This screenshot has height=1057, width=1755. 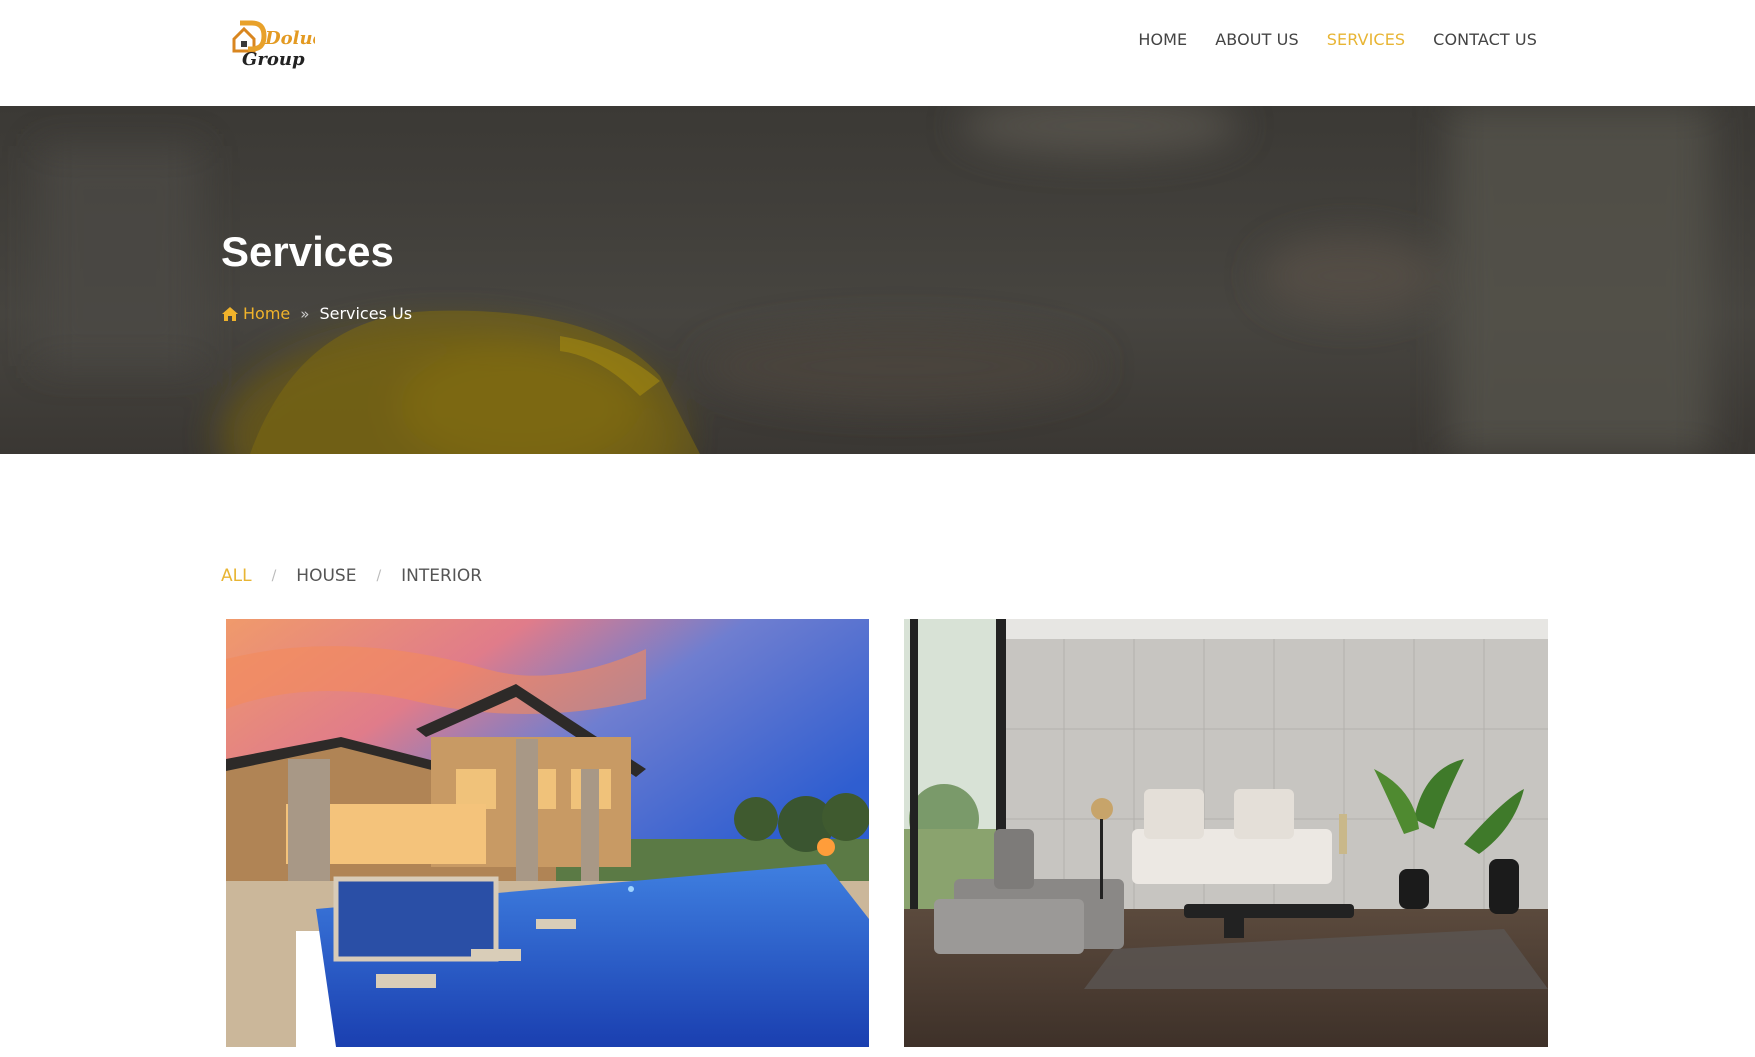 I want to click on breadcrumb-home-link: Home, so click(x=255, y=313).